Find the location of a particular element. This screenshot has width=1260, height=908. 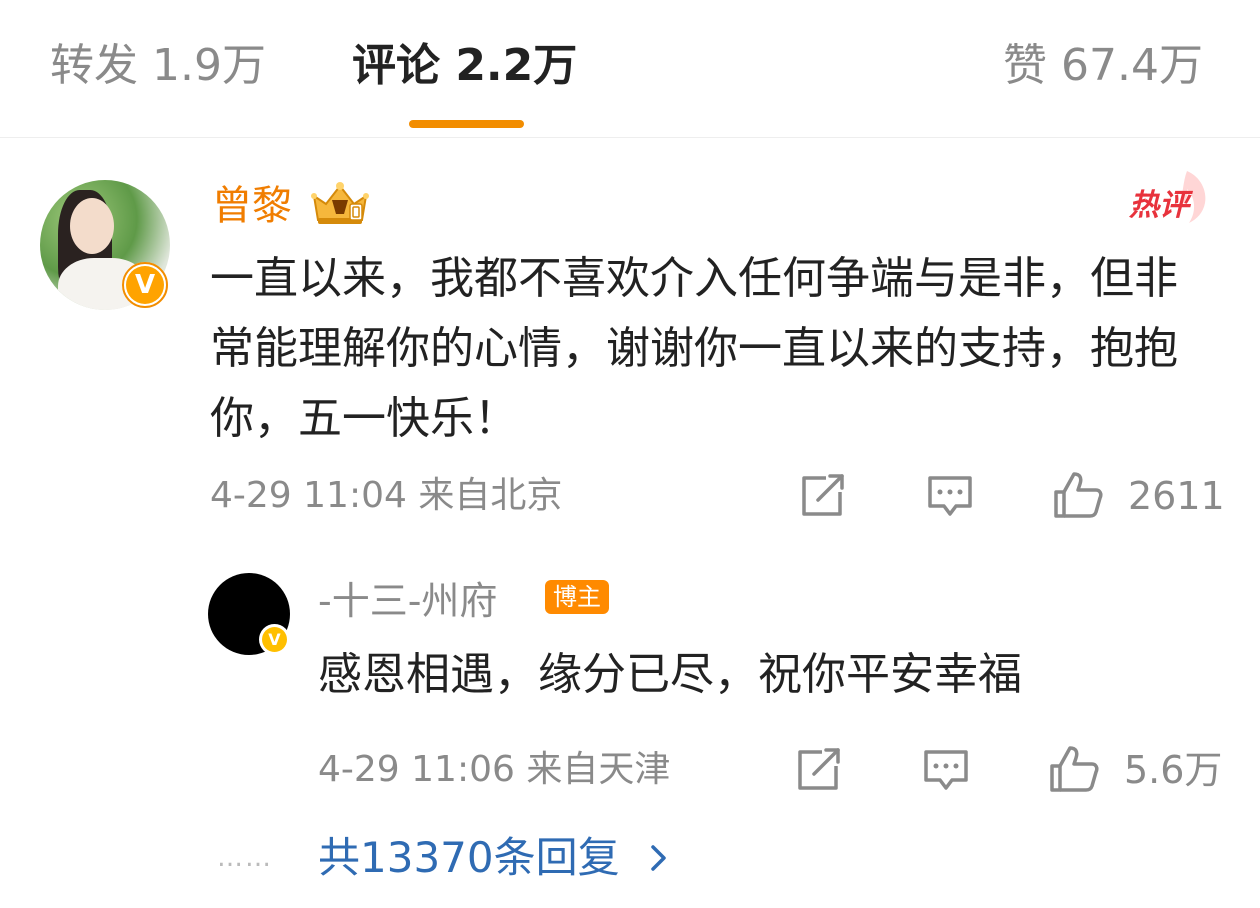

tab-likes: 赞 67.4万 is located at coordinates (1103, 66).